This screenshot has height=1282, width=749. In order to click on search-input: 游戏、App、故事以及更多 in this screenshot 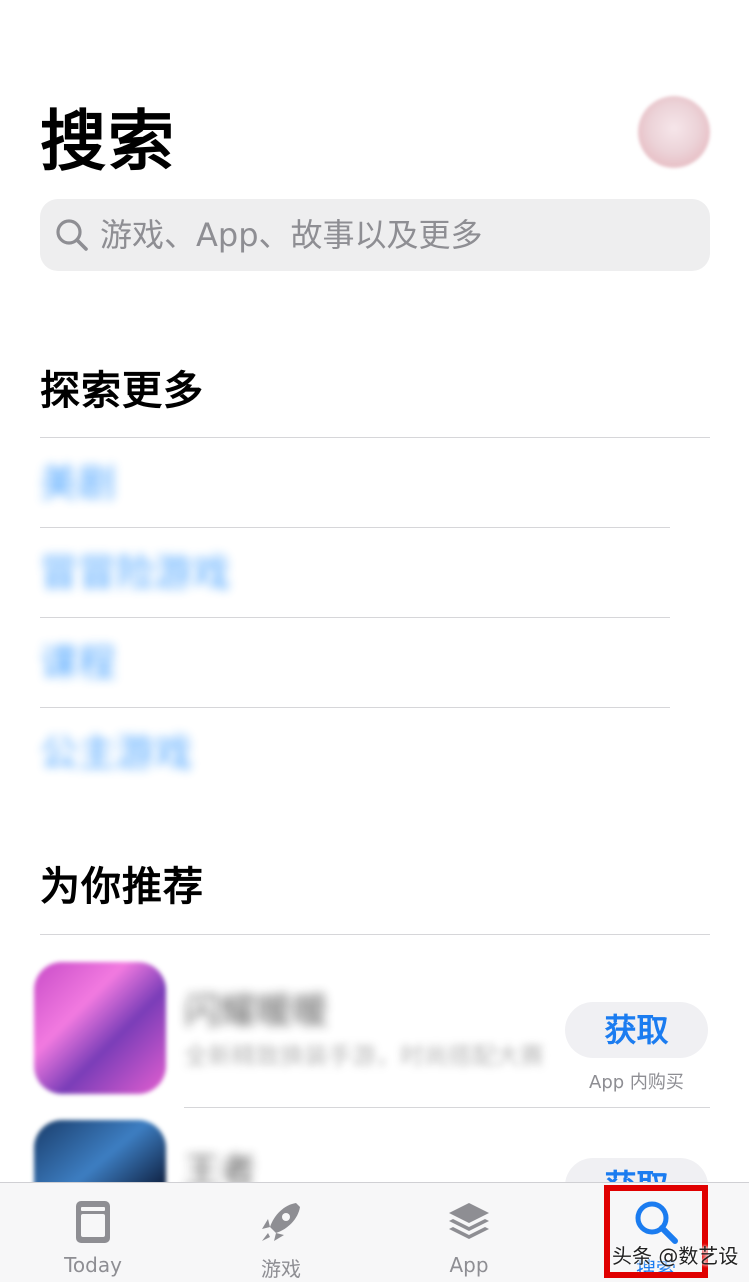, I will do `click(375, 235)`.